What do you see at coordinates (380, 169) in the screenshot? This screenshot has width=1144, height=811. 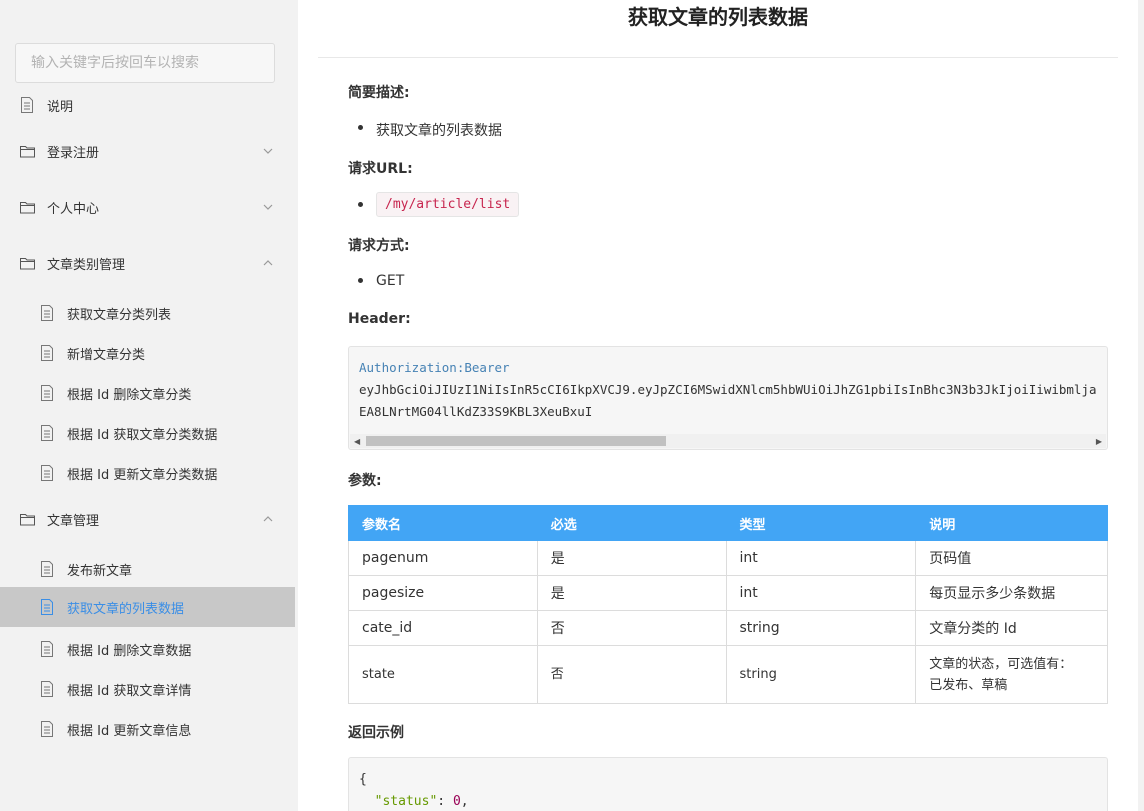 I see `url-heading: 请求URL:` at bounding box center [380, 169].